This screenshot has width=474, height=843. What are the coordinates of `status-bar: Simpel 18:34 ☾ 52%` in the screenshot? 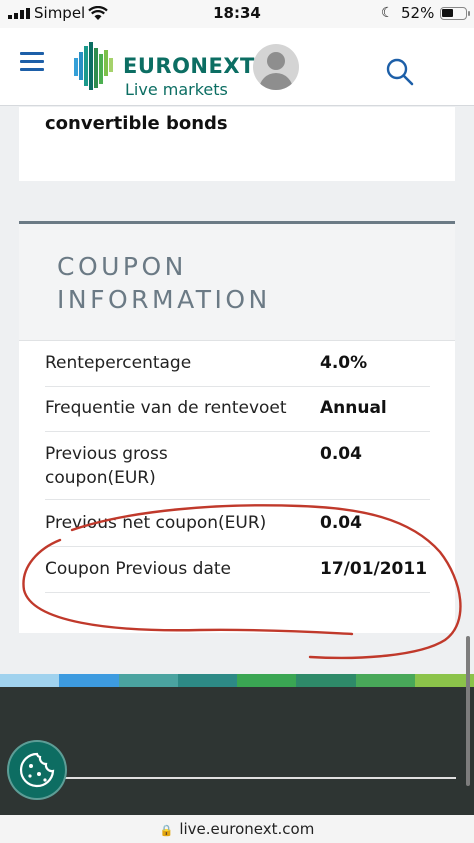 It's located at (237, 14).